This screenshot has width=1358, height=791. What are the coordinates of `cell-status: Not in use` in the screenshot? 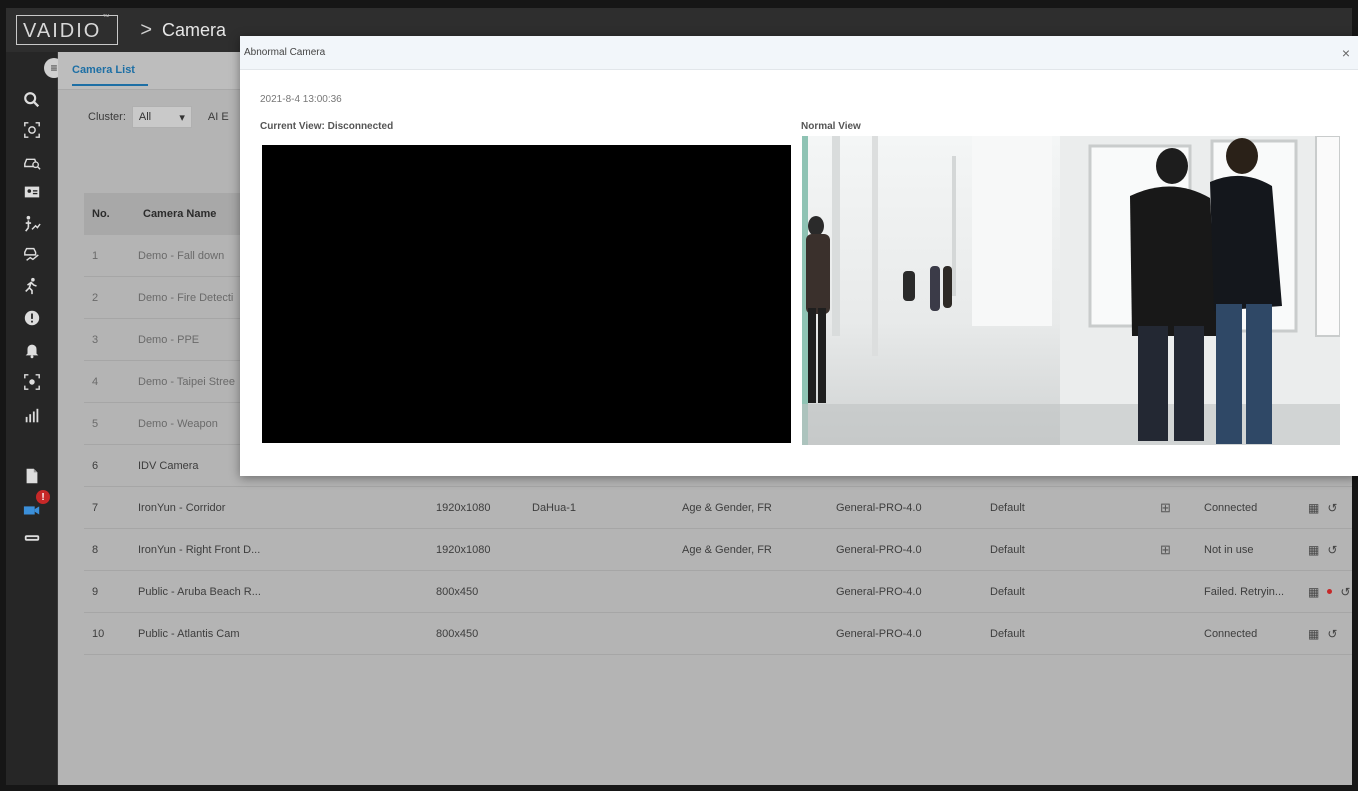 It's located at (1229, 549).